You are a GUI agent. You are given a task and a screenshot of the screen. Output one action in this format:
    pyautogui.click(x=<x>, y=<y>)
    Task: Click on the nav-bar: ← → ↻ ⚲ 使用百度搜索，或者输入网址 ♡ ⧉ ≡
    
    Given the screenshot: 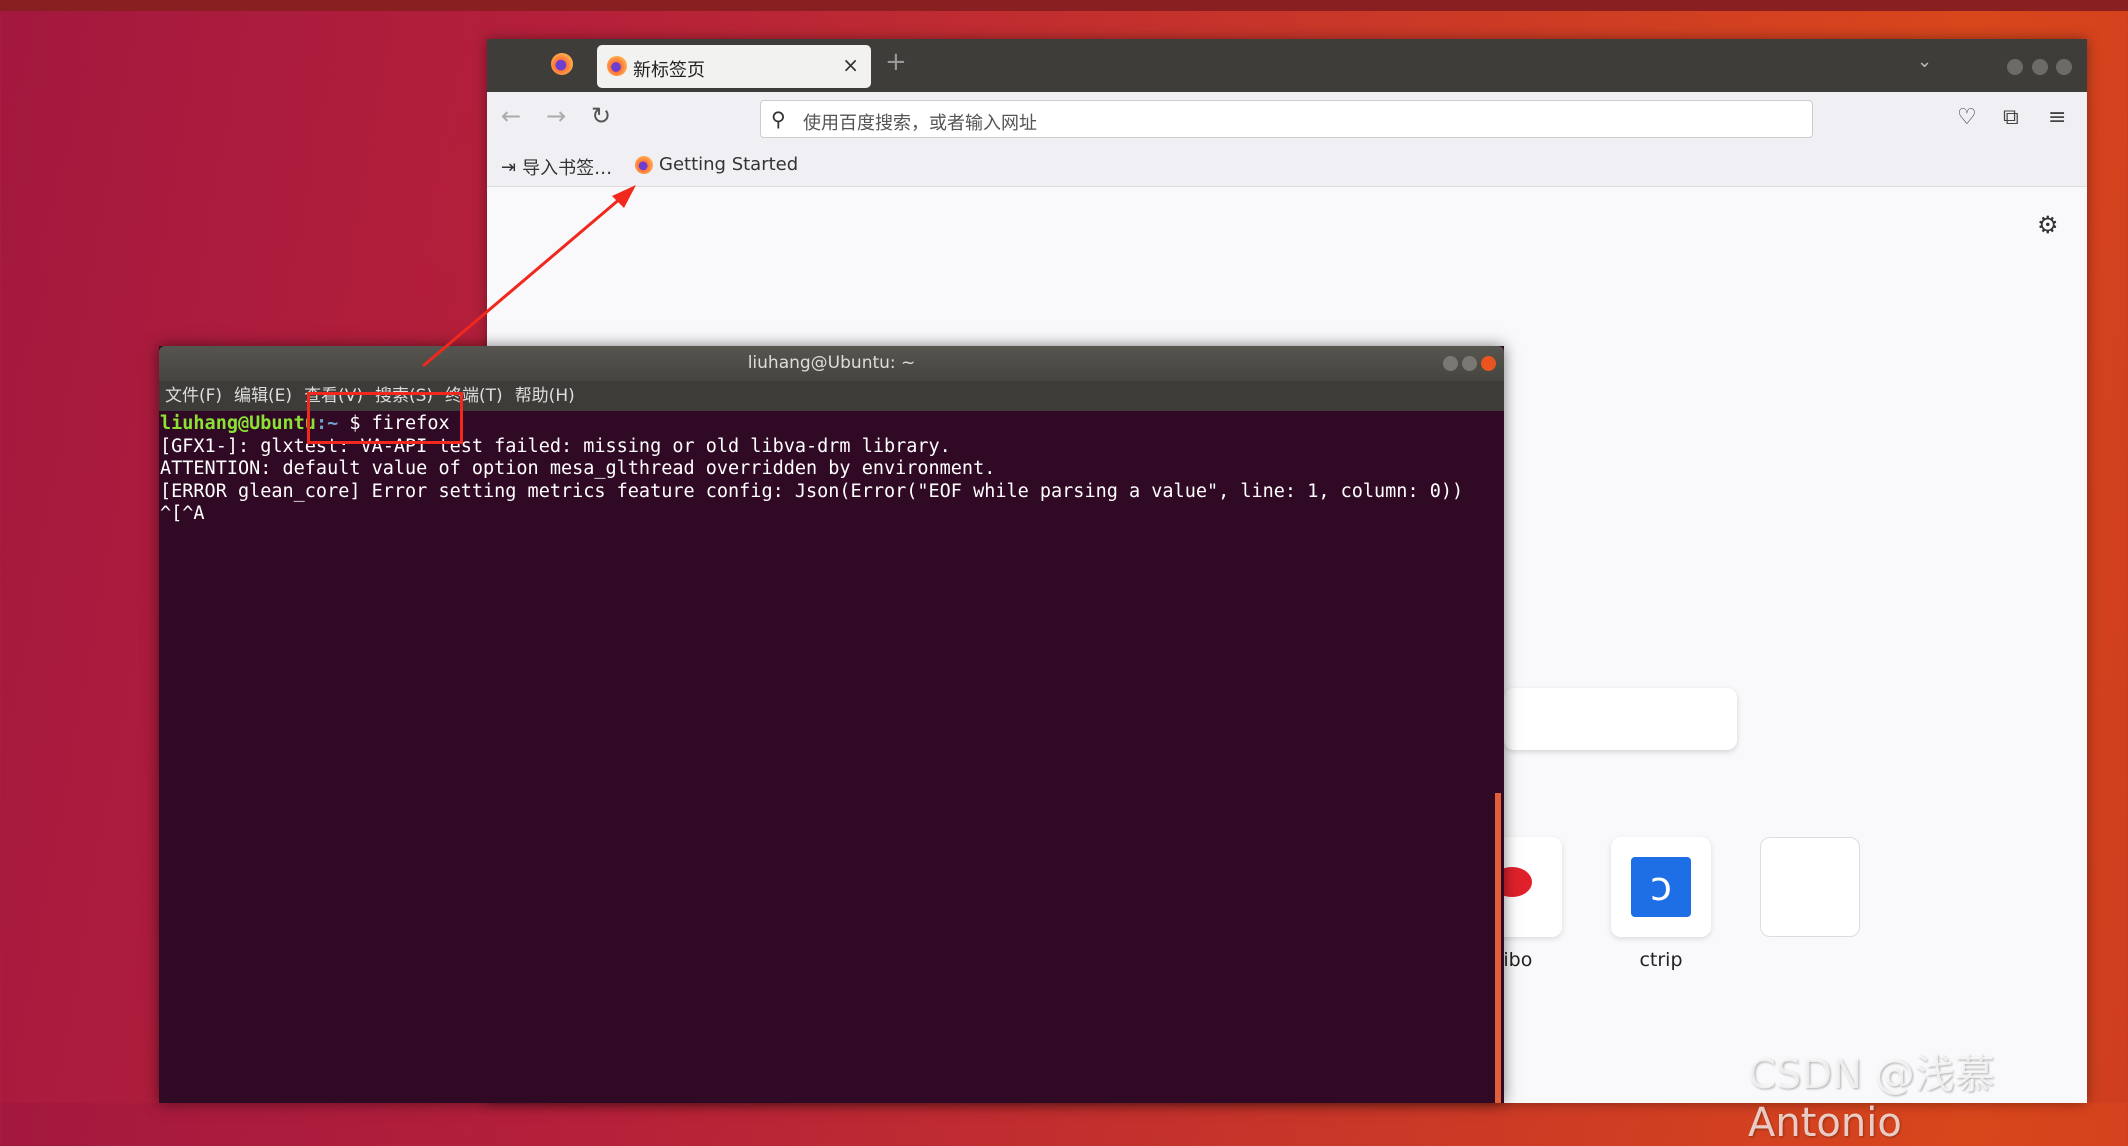 What is the action you would take?
    pyautogui.click(x=1287, y=118)
    